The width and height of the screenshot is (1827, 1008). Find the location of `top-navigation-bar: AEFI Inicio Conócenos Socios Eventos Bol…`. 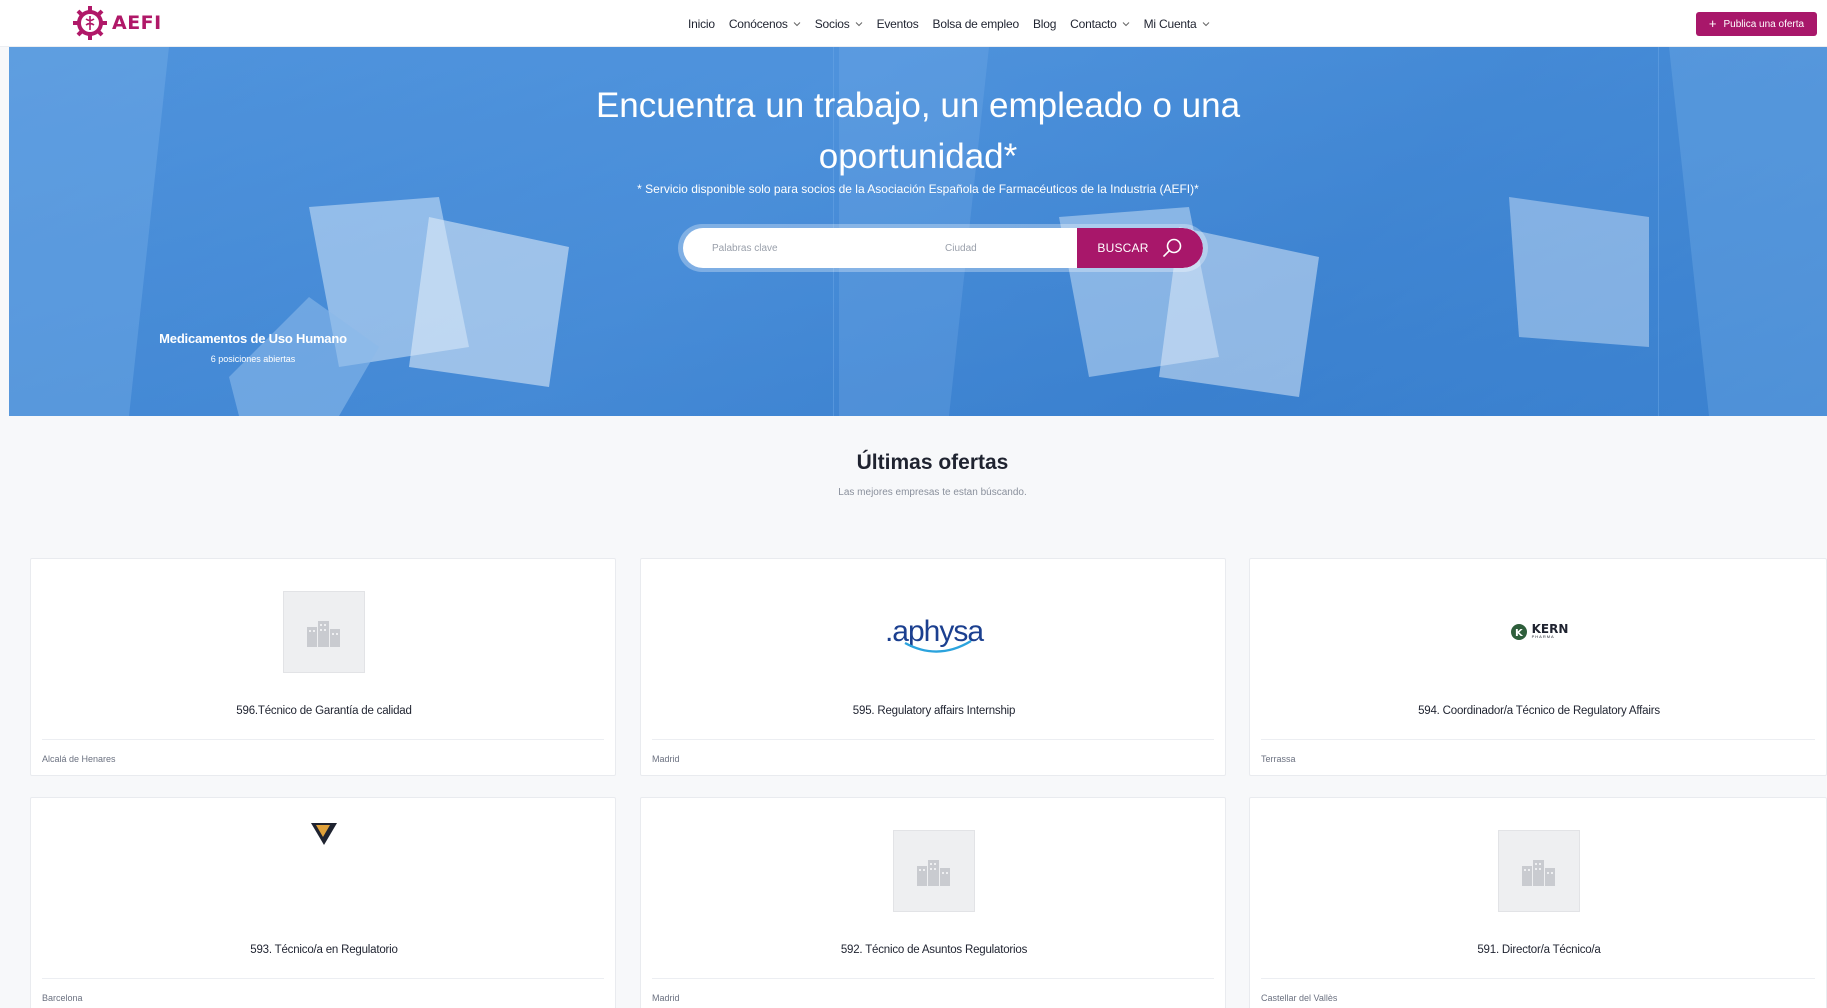

top-navigation-bar: AEFI Inicio Conócenos Socios Eventos Bol… is located at coordinates (913, 23).